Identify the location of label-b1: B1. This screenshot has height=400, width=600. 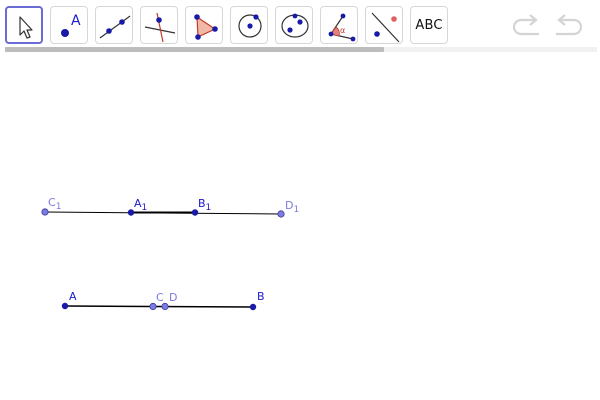
(204, 205).